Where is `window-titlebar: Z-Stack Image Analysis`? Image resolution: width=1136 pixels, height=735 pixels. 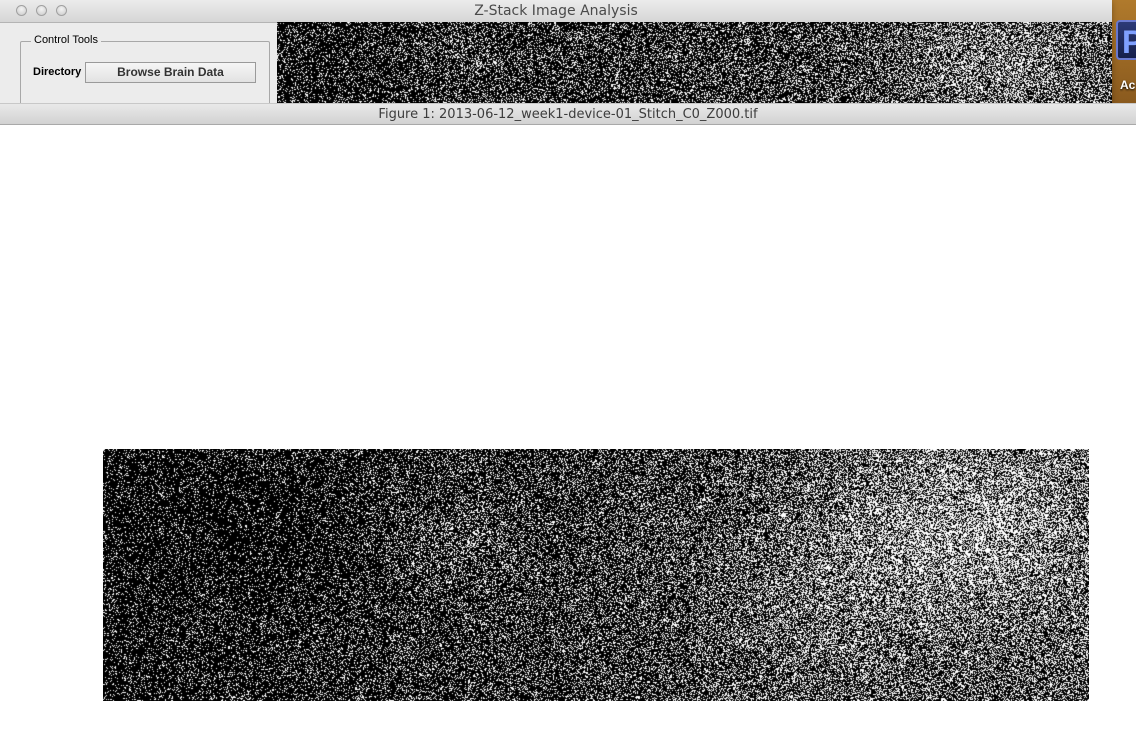
window-titlebar: Z-Stack Image Analysis is located at coordinates (556, 11).